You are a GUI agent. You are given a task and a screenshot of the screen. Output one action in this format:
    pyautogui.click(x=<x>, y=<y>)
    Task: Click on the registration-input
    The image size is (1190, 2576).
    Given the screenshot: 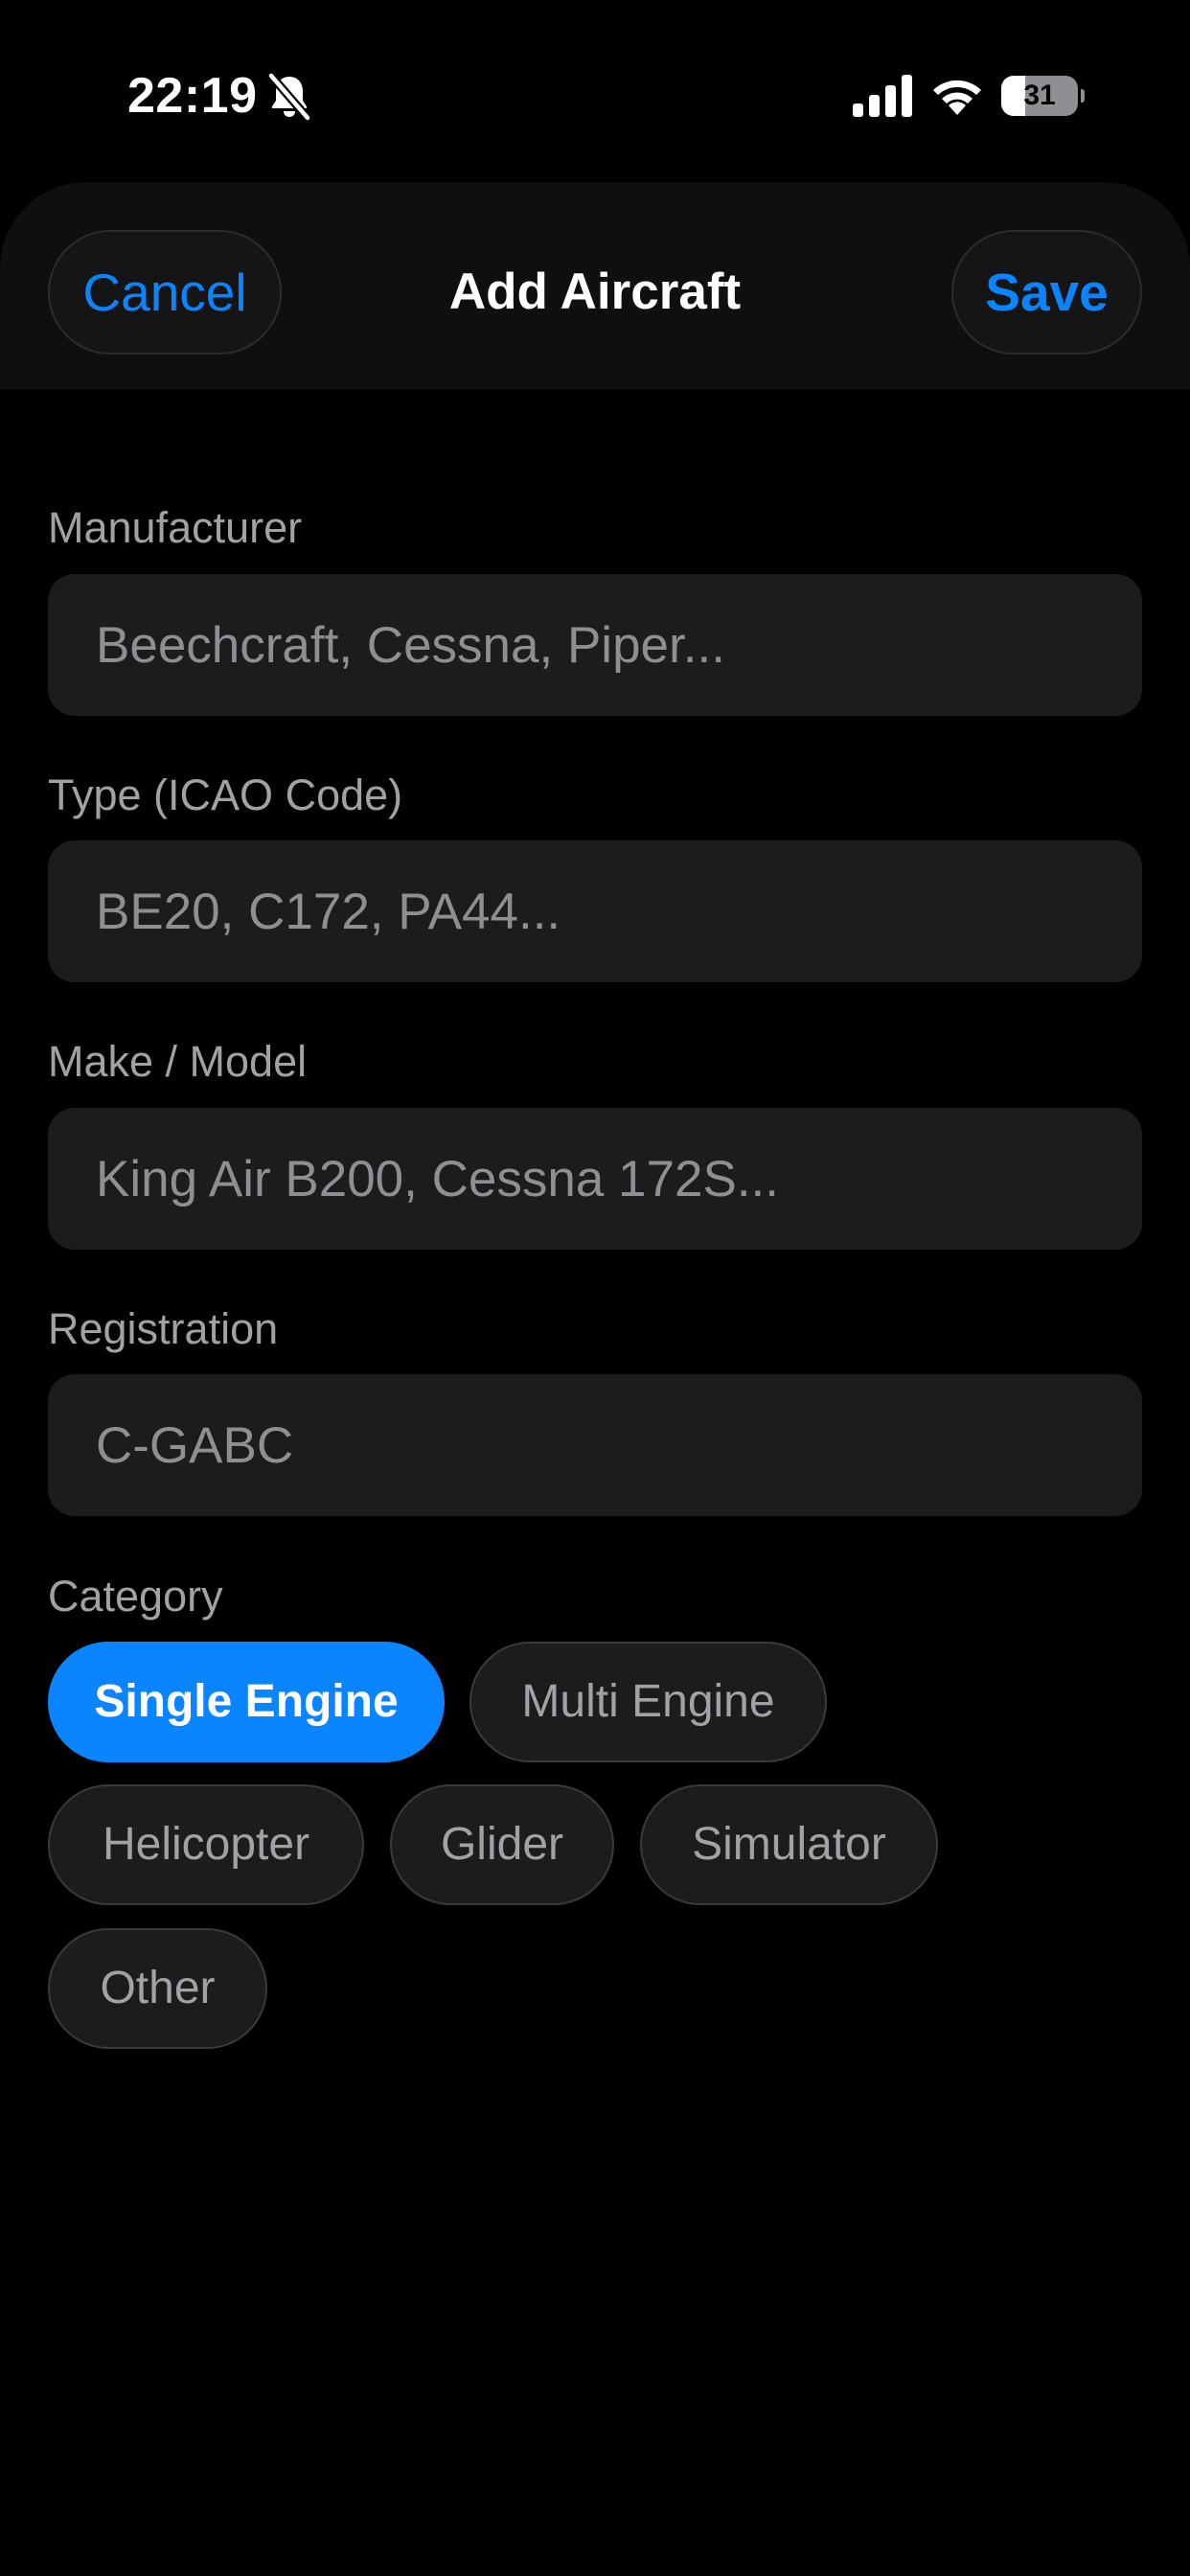 What is the action you would take?
    pyautogui.click(x=595, y=1445)
    